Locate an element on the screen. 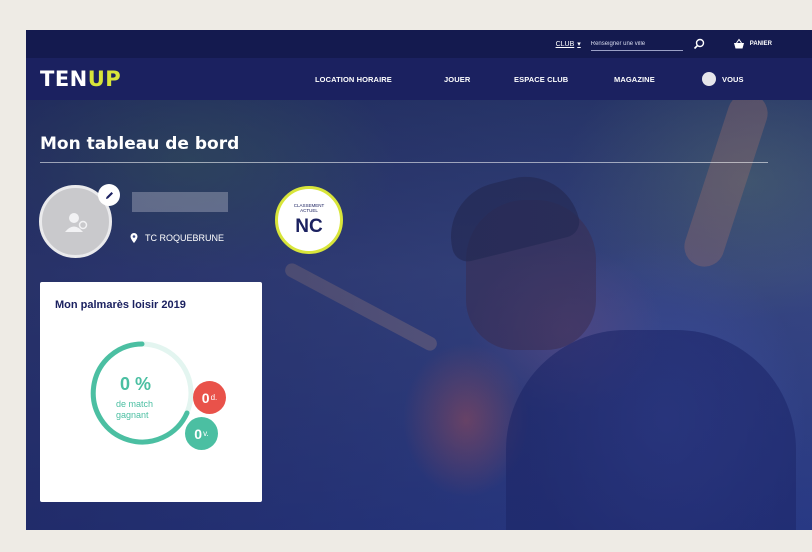  palmares-title: Mon palmarès loisir 2019 is located at coordinates (120, 305).